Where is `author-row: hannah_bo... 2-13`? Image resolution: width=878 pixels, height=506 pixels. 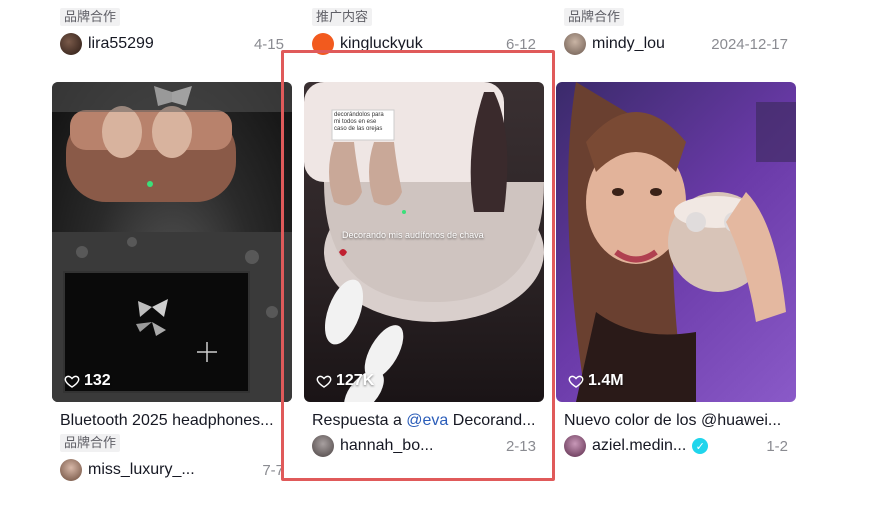
author-row: hannah_bo... 2-13 is located at coordinates (424, 446).